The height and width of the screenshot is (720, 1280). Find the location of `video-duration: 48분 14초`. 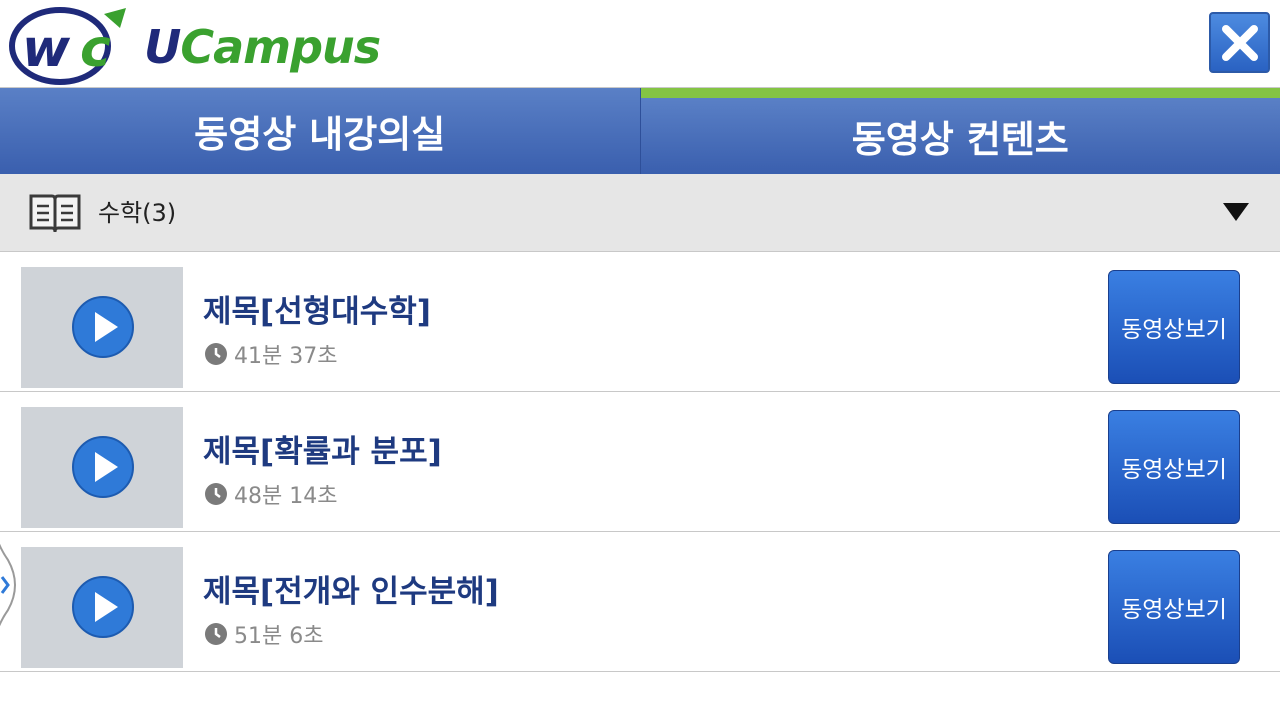

video-duration: 48분 14초 is located at coordinates (270, 494).